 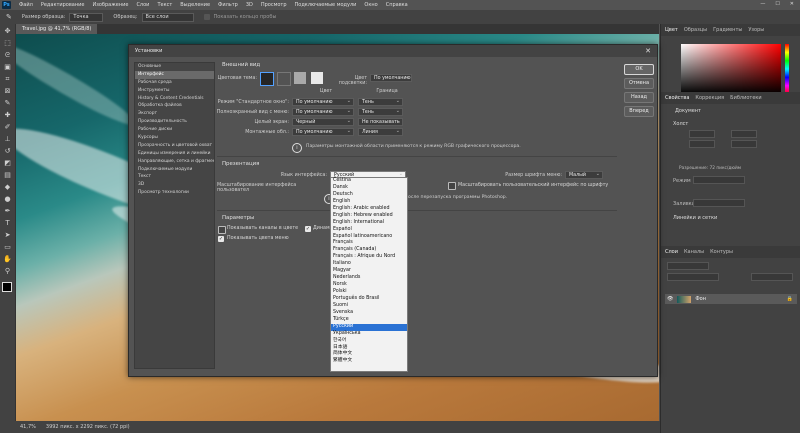 What do you see at coordinates (719, 180) in the screenshot?
I see `mode-select` at bounding box center [719, 180].